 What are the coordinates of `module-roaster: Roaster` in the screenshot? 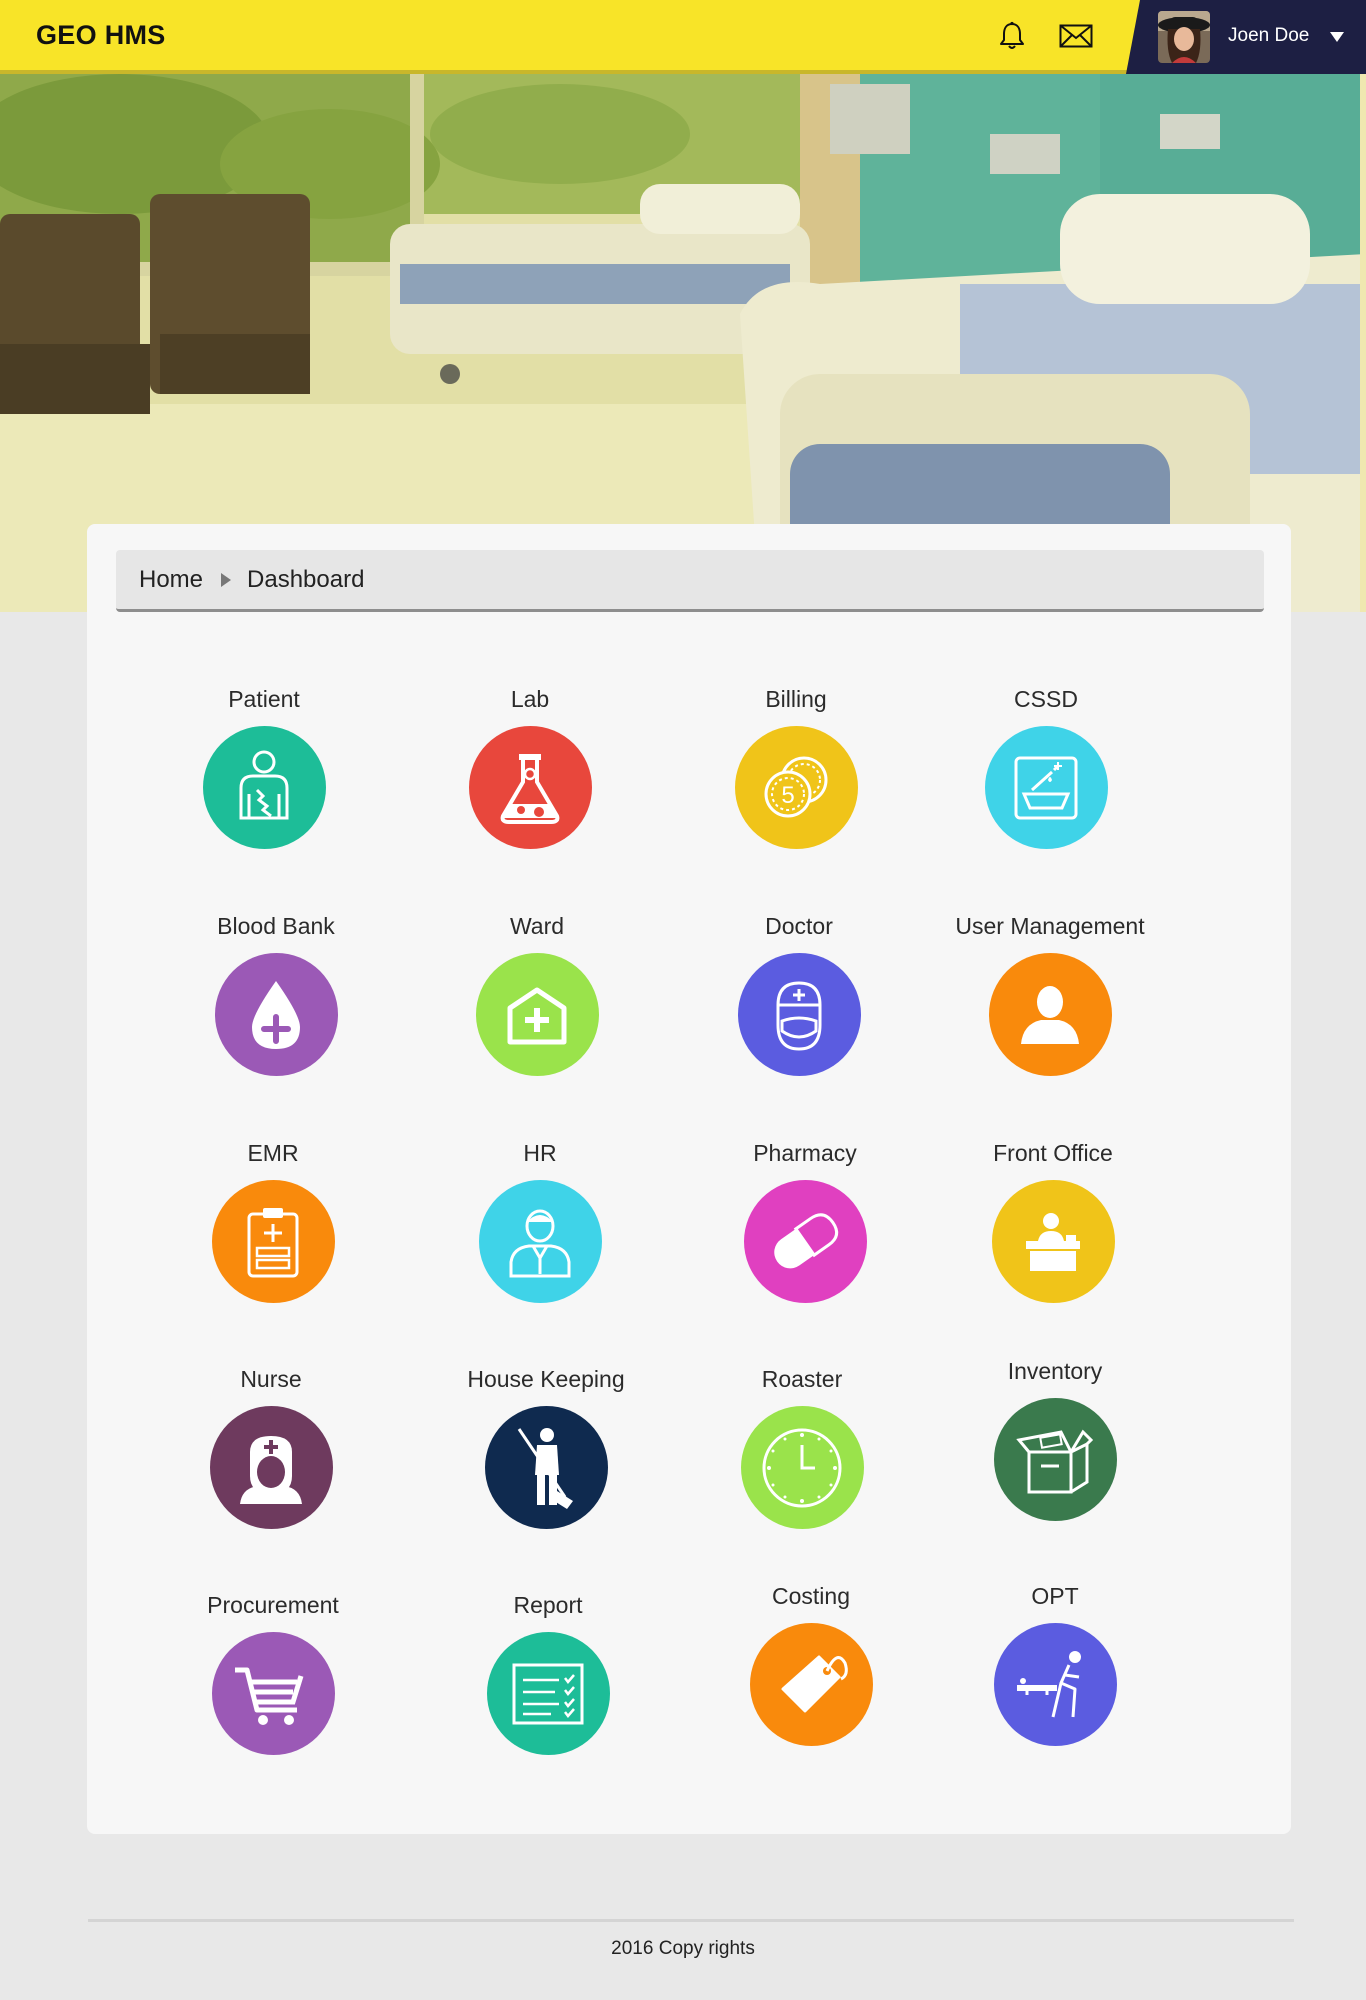 It's located at (802, 1446).